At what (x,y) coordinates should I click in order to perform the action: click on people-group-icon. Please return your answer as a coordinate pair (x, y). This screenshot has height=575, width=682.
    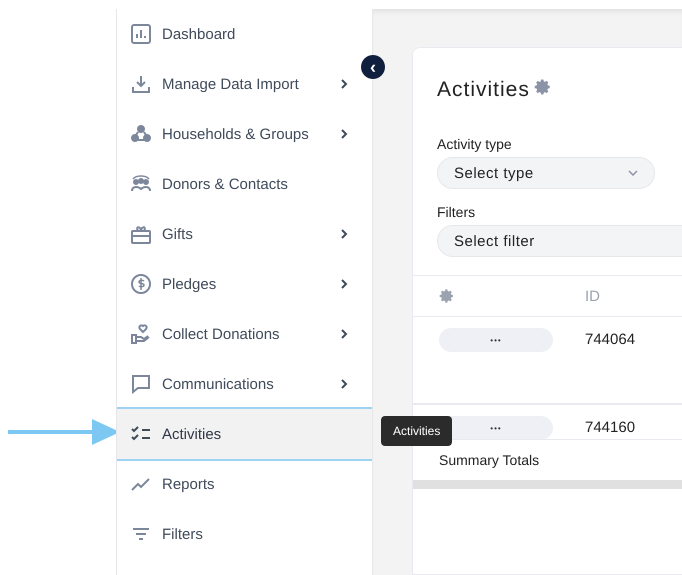
    Looking at the image, I should click on (141, 134).